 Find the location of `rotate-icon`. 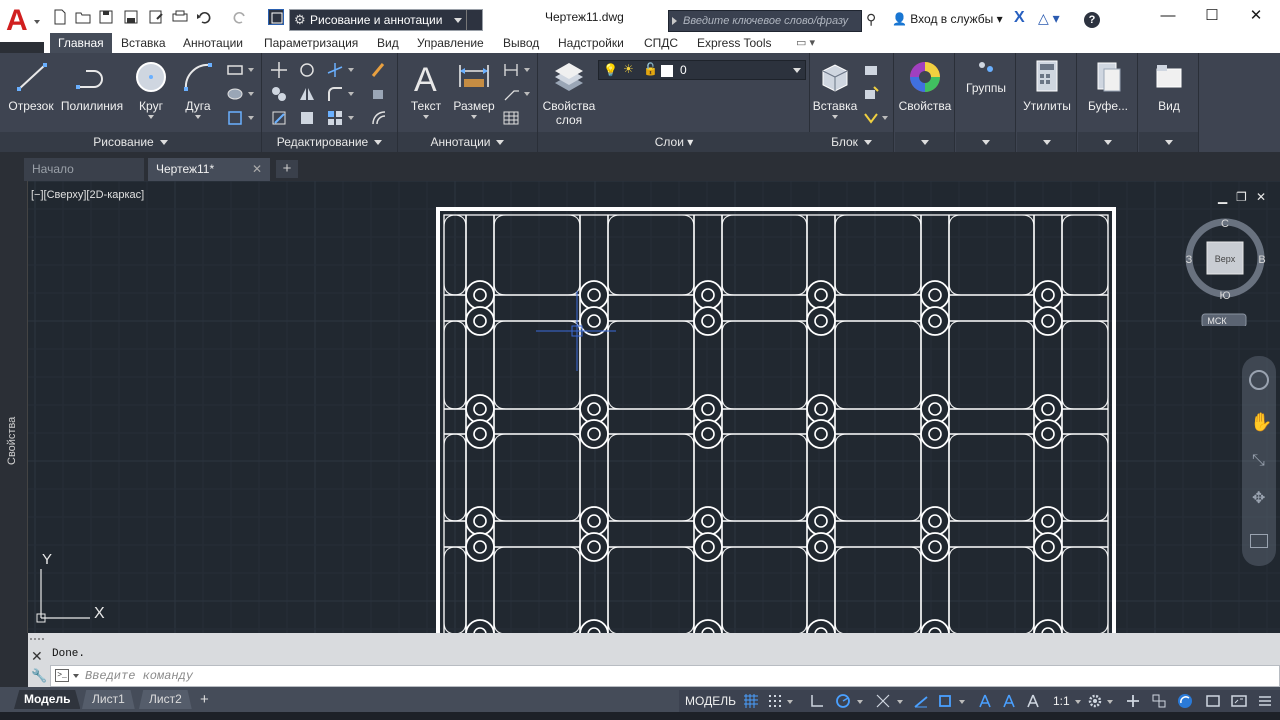

rotate-icon is located at coordinates (307, 70).